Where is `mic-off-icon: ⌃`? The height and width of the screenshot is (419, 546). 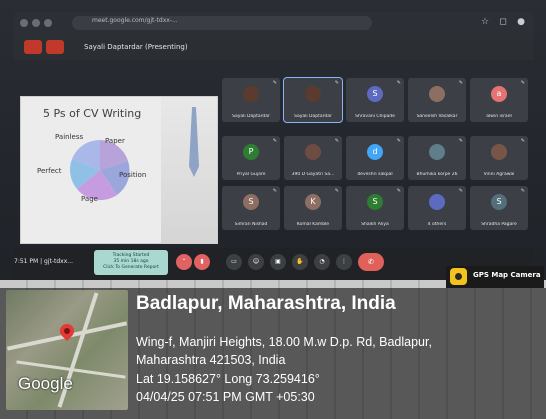
mic-off-icon: ⌃ is located at coordinates (184, 262).